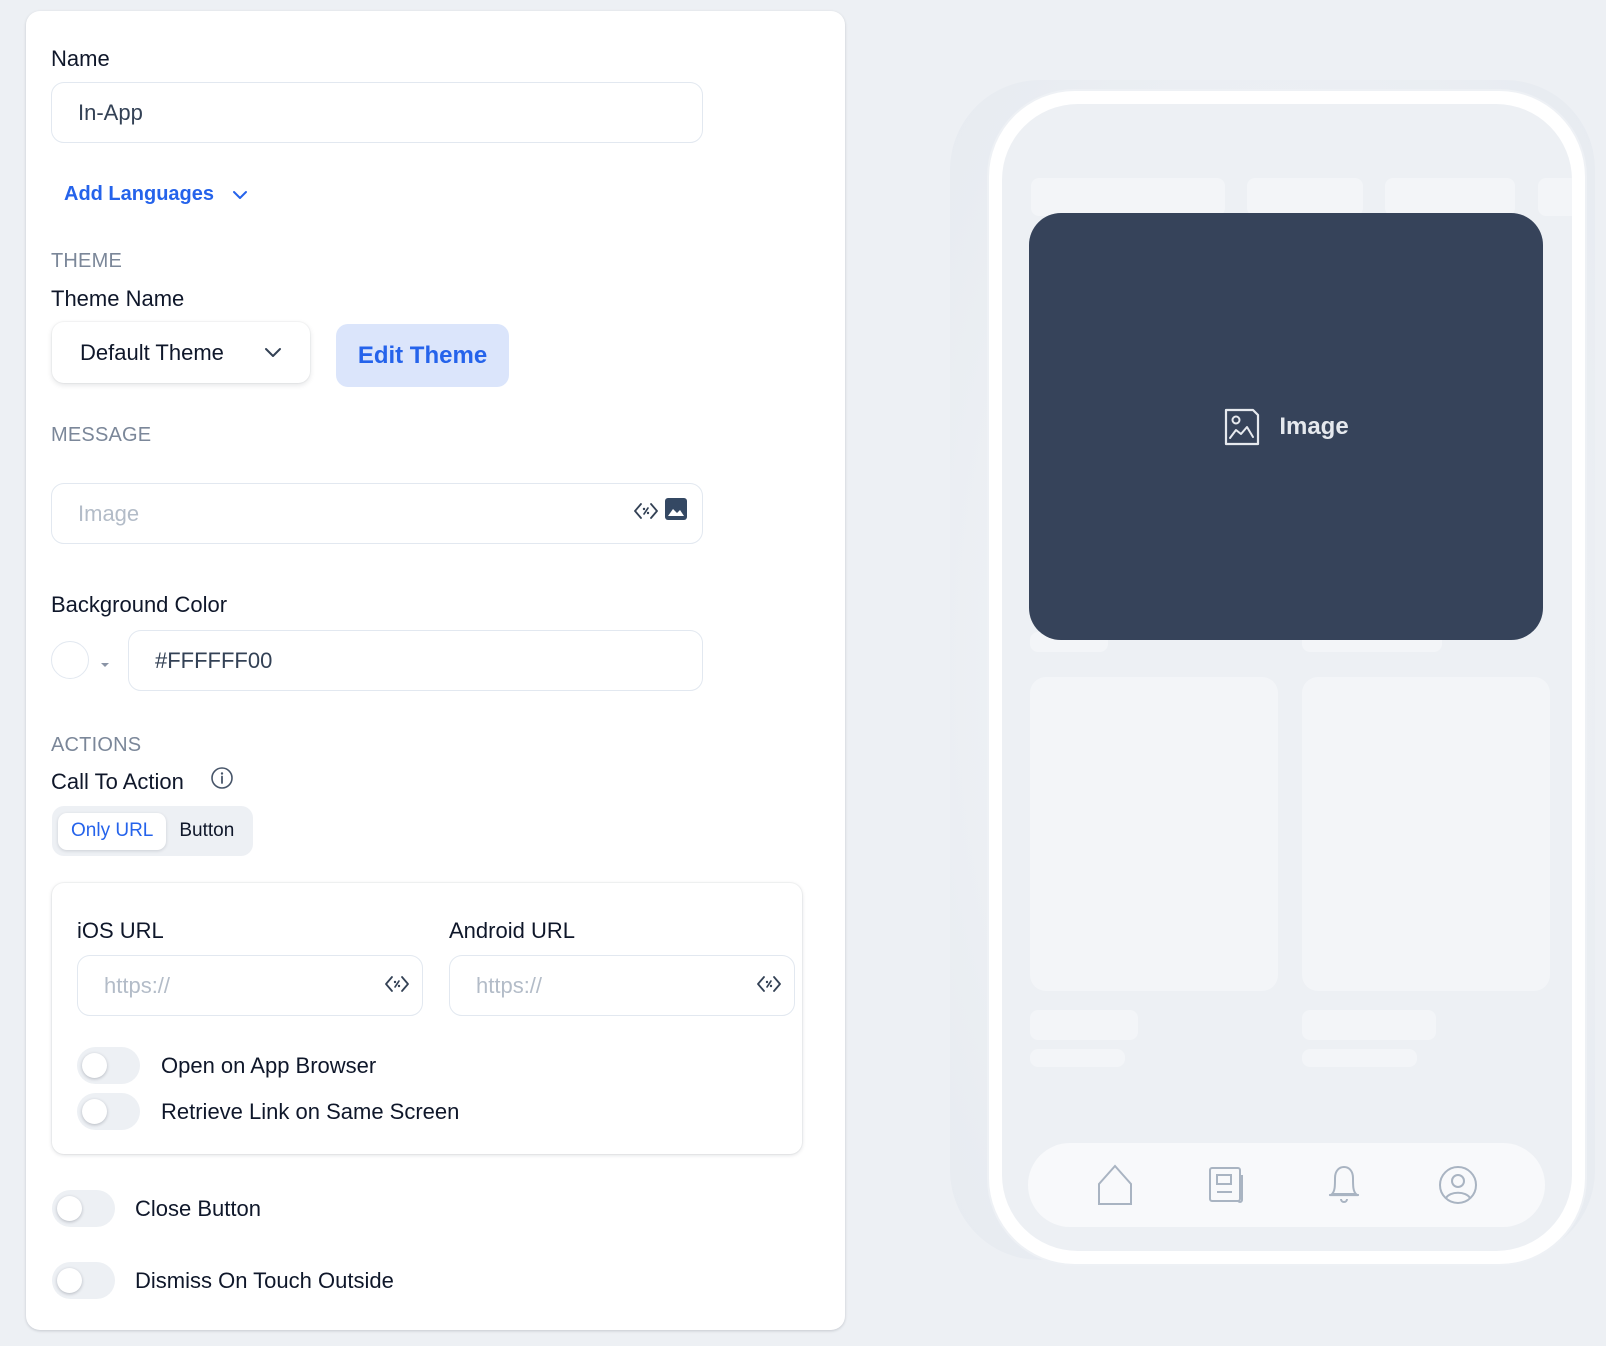 Image resolution: width=1606 pixels, height=1346 pixels. What do you see at coordinates (139, 194) in the screenshot?
I see `add-languages-label: Add Languages` at bounding box center [139, 194].